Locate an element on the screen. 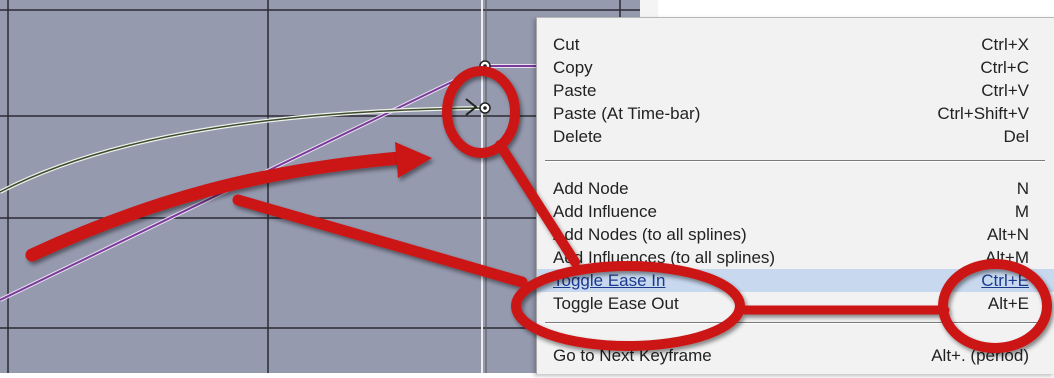 The image size is (1054, 378). menu-item-cut: Cut Ctrl+X is located at coordinates (795, 44).